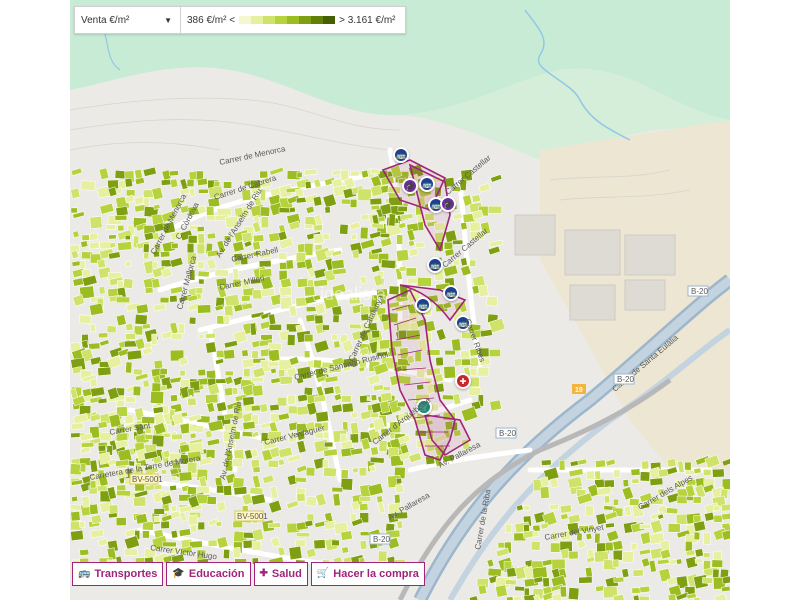  Describe the element at coordinates (168, 20) in the screenshot. I see `chevron-down-icon: ▼` at that location.